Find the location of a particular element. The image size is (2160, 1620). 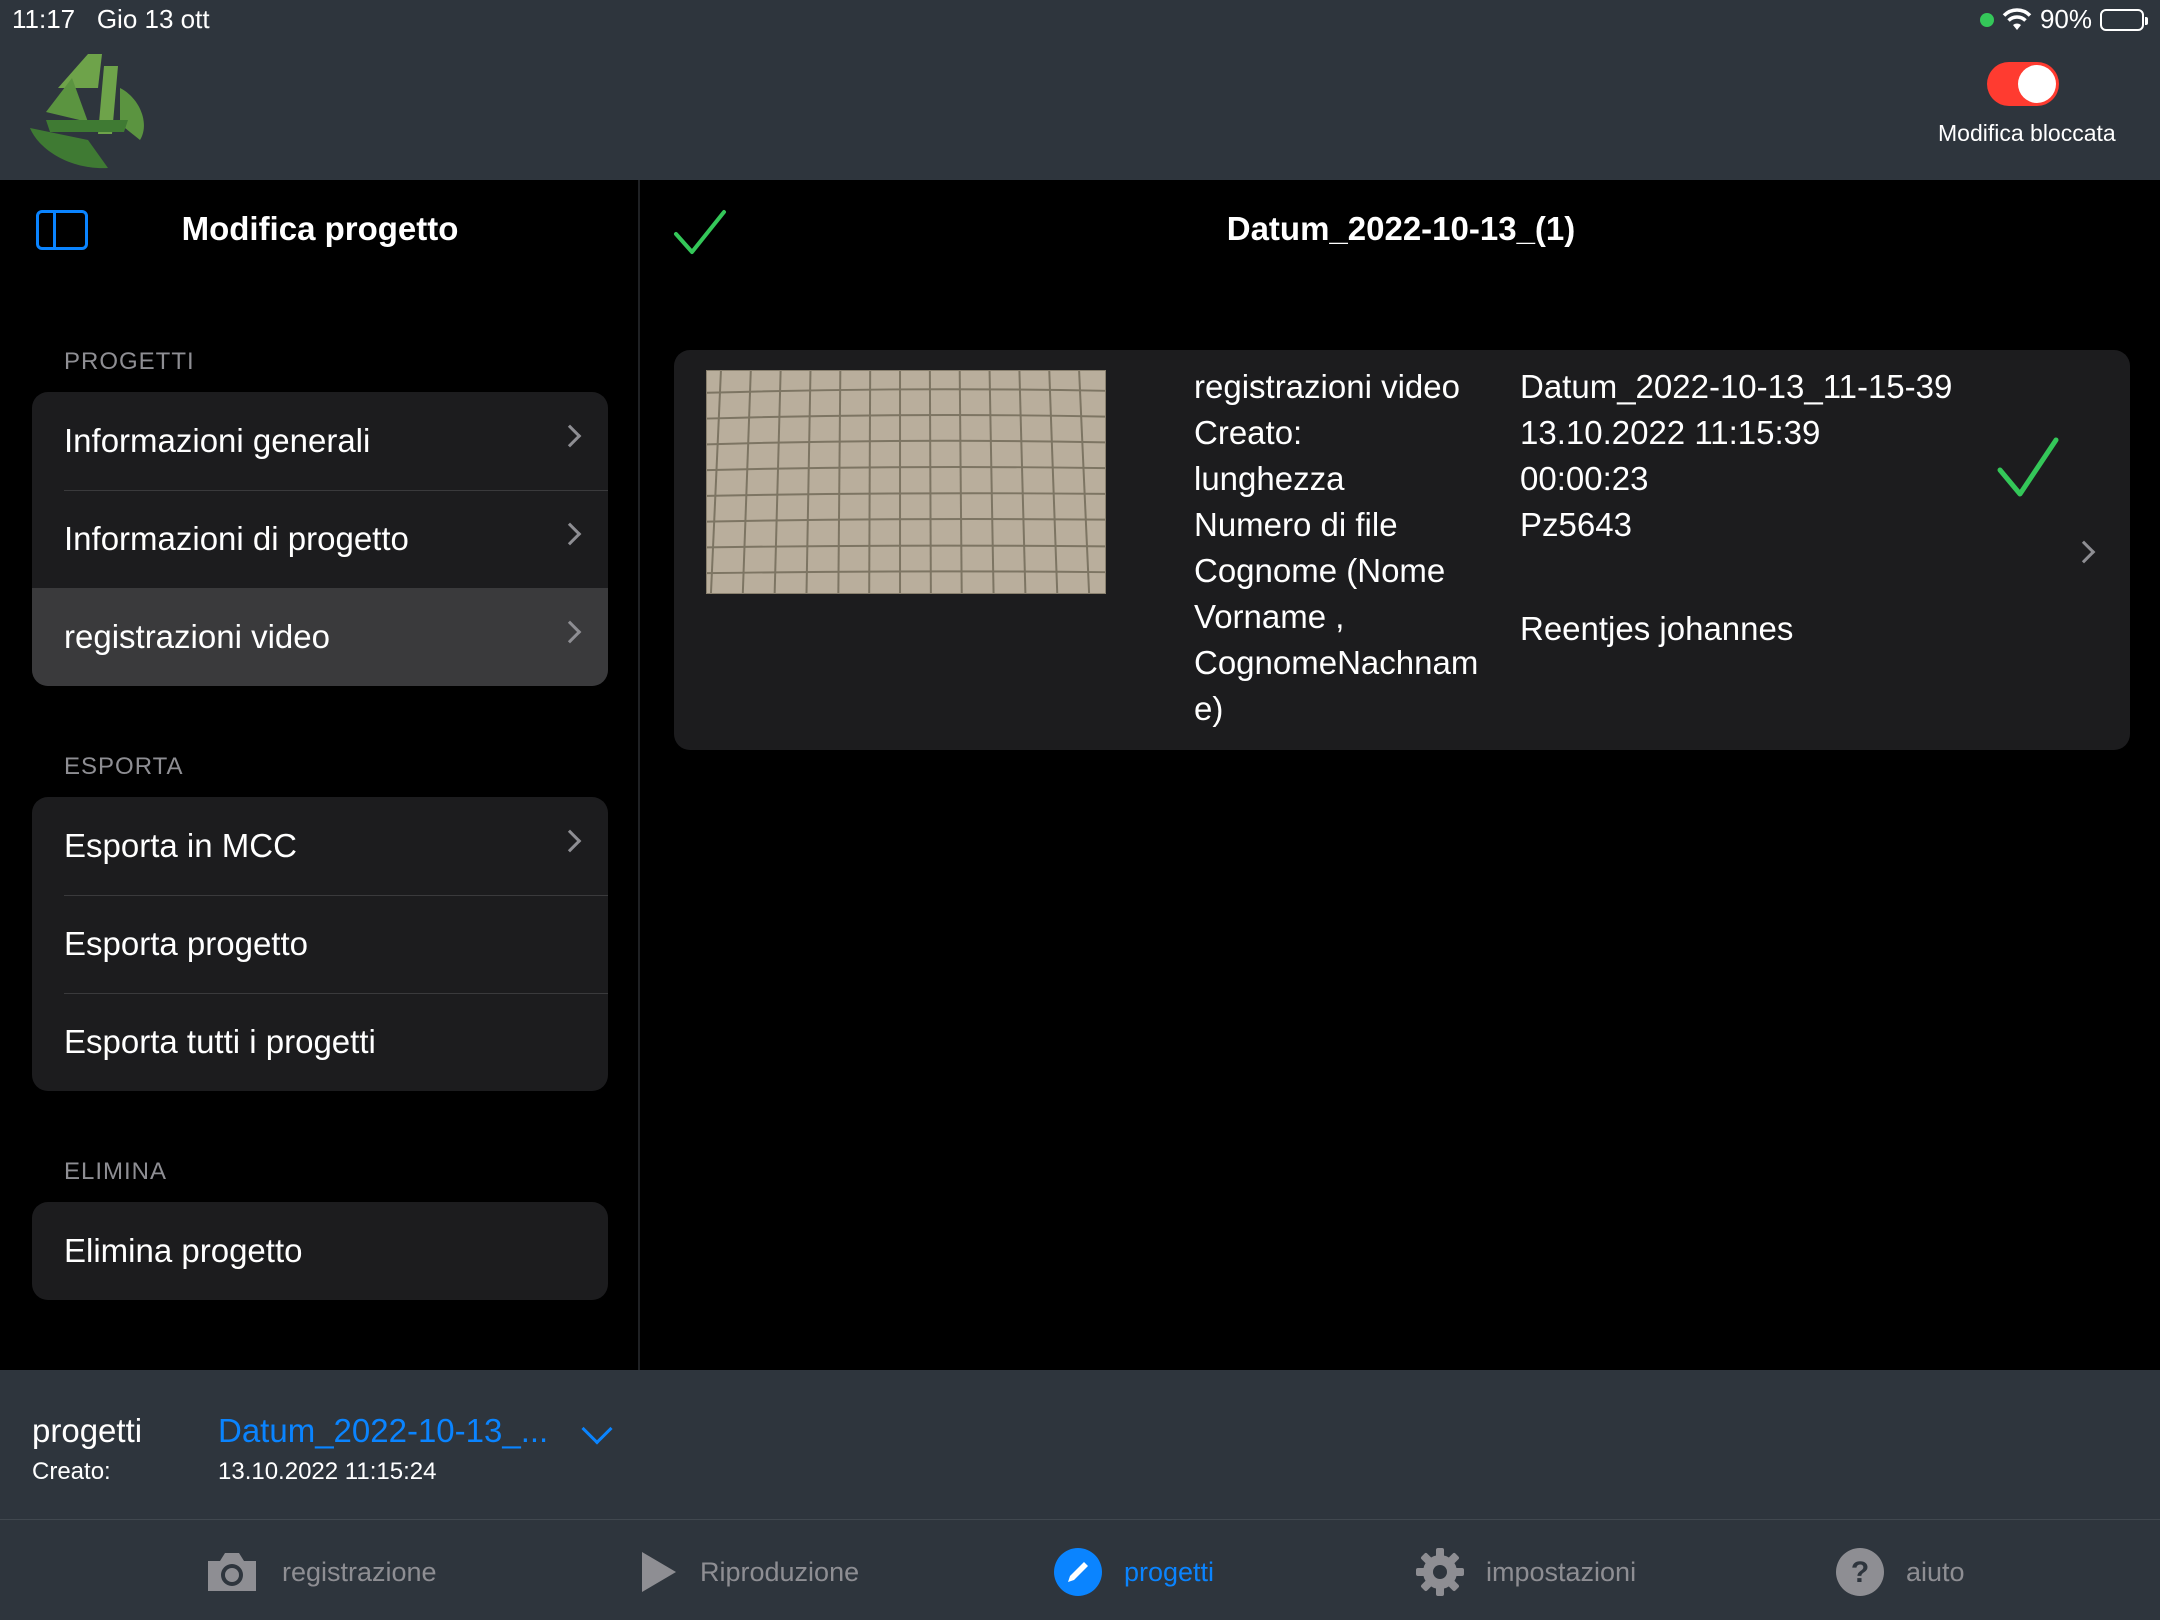

detail-title: Datum_2022-10-13_(1) is located at coordinates (1401, 228).